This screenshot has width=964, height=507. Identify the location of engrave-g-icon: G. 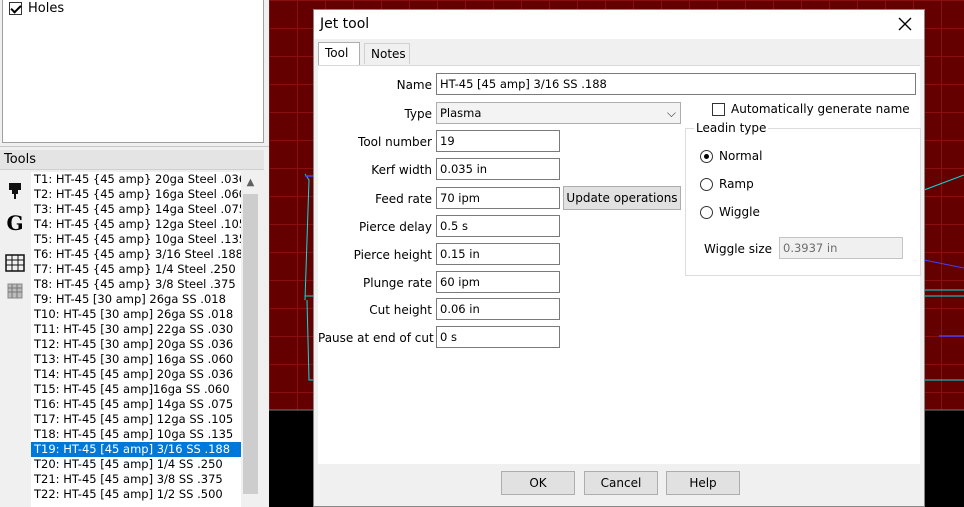
(15, 223).